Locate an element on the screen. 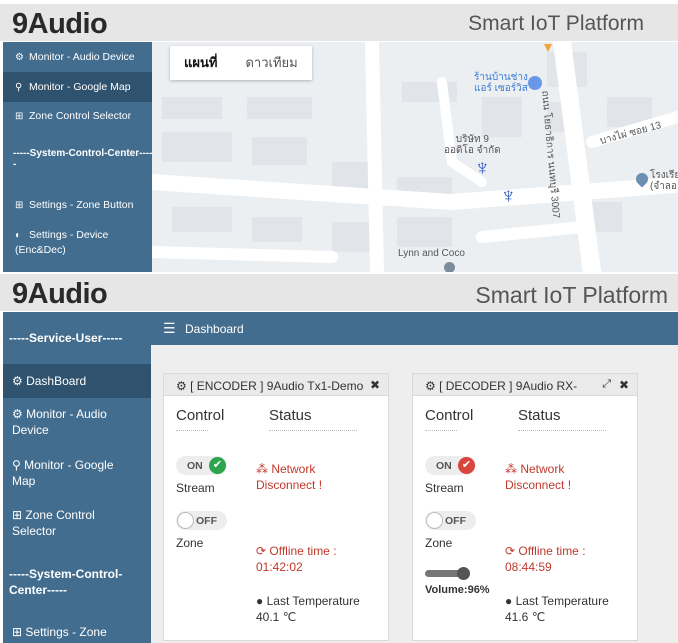 The image size is (678, 643). top-header: 9Audio Smart IoT Platform is located at coordinates (339, 22).